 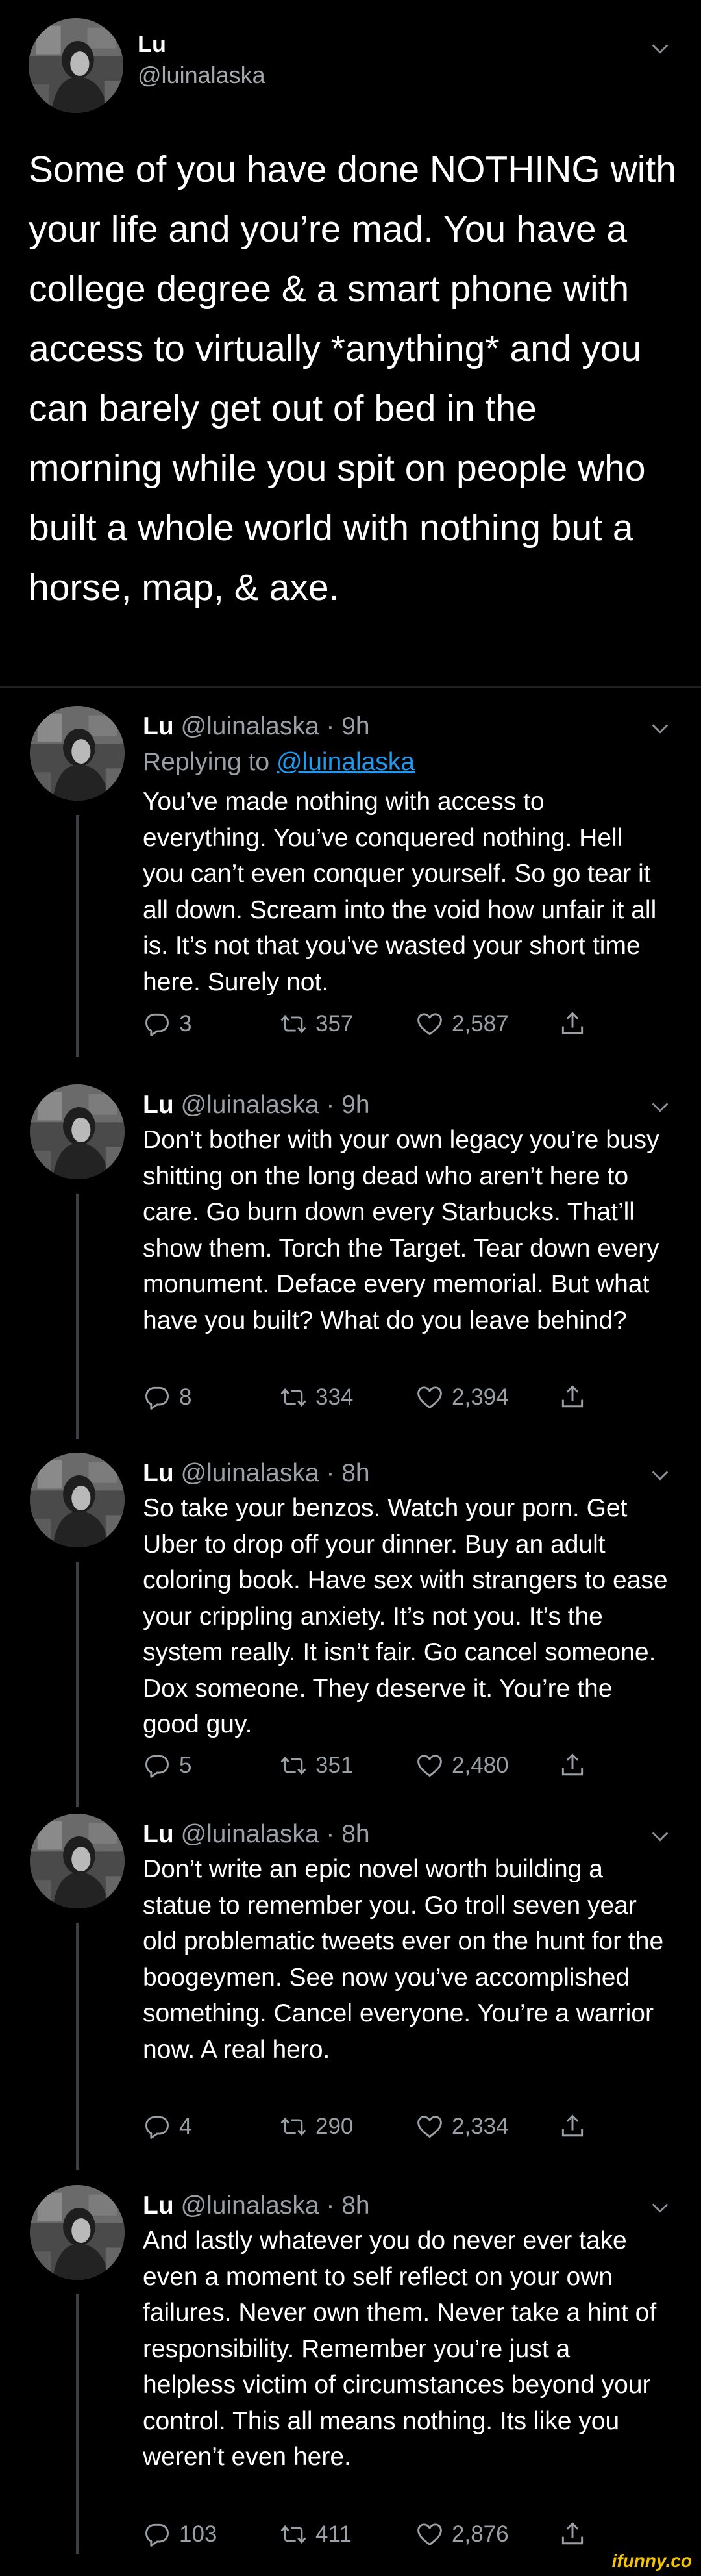 I want to click on reply-button: 103, so click(x=180, y=2534).